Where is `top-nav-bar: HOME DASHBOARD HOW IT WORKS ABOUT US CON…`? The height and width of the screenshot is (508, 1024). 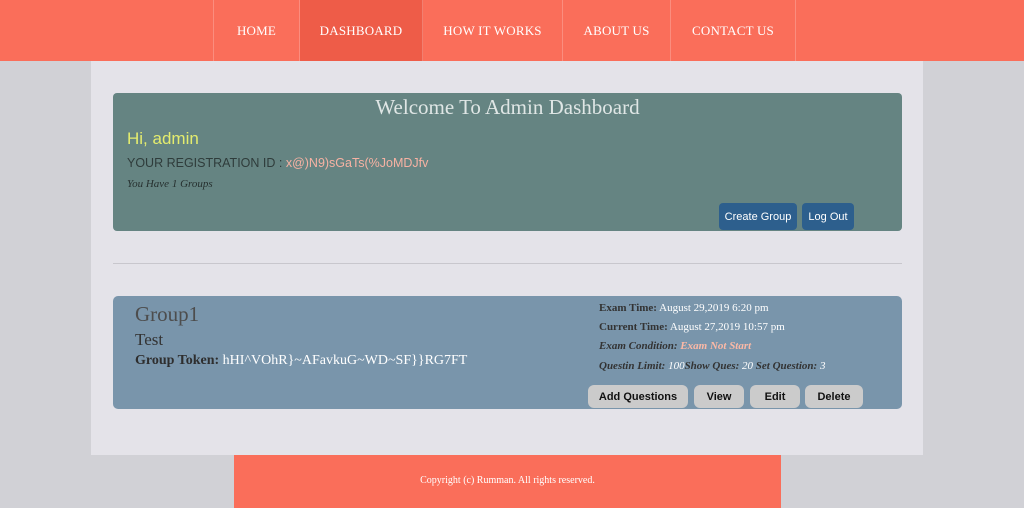
top-nav-bar: HOME DASHBOARD HOW IT WORKS ABOUT US CON… is located at coordinates (512, 30).